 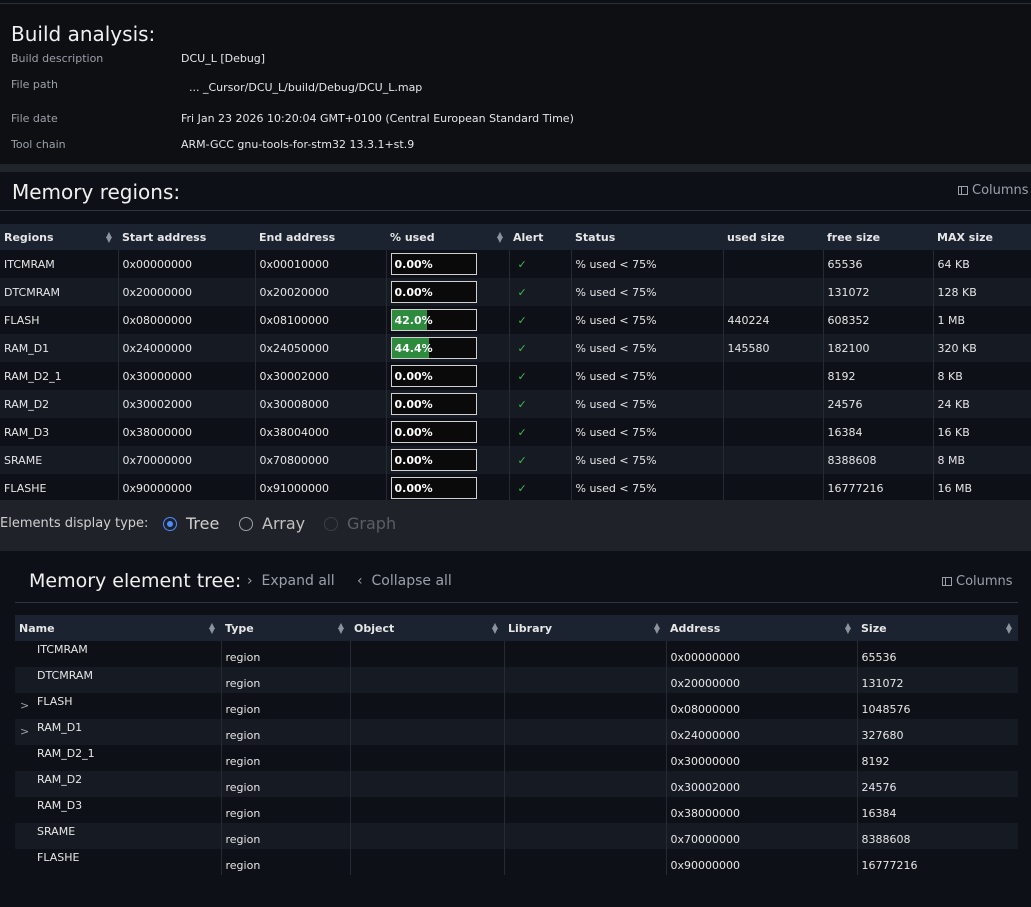 What do you see at coordinates (984, 581) in the screenshot?
I see `tree-columns-label: Columns` at bounding box center [984, 581].